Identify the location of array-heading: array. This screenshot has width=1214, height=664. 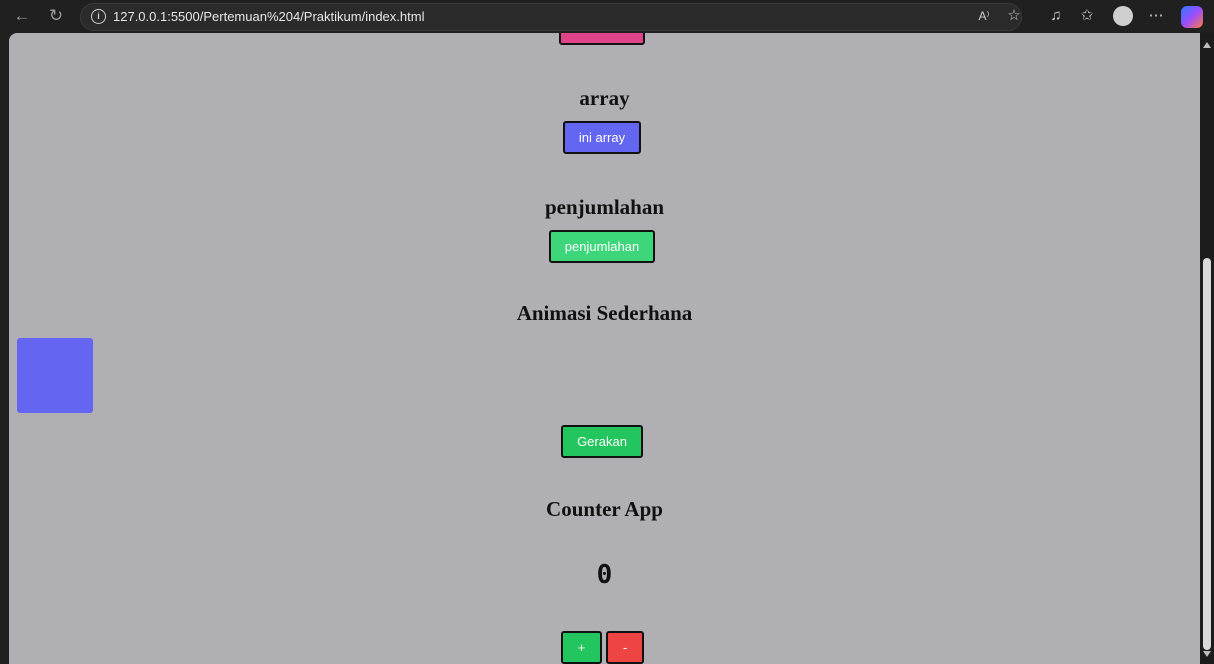
(604, 98).